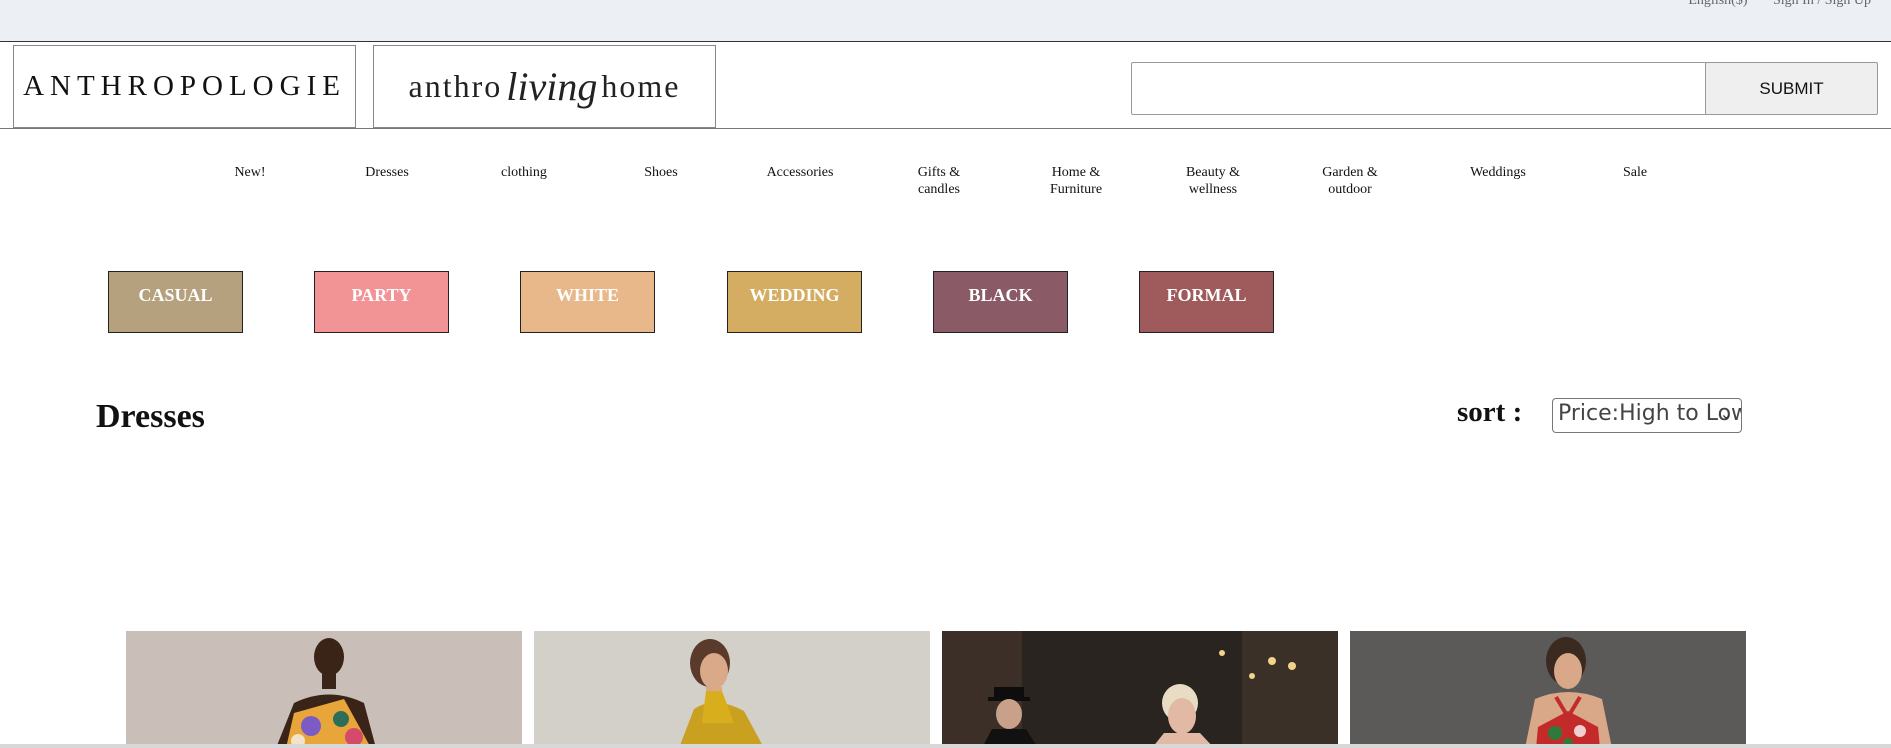 The image size is (1891, 748). I want to click on nav-item-dresses: Dresses, so click(387, 172).